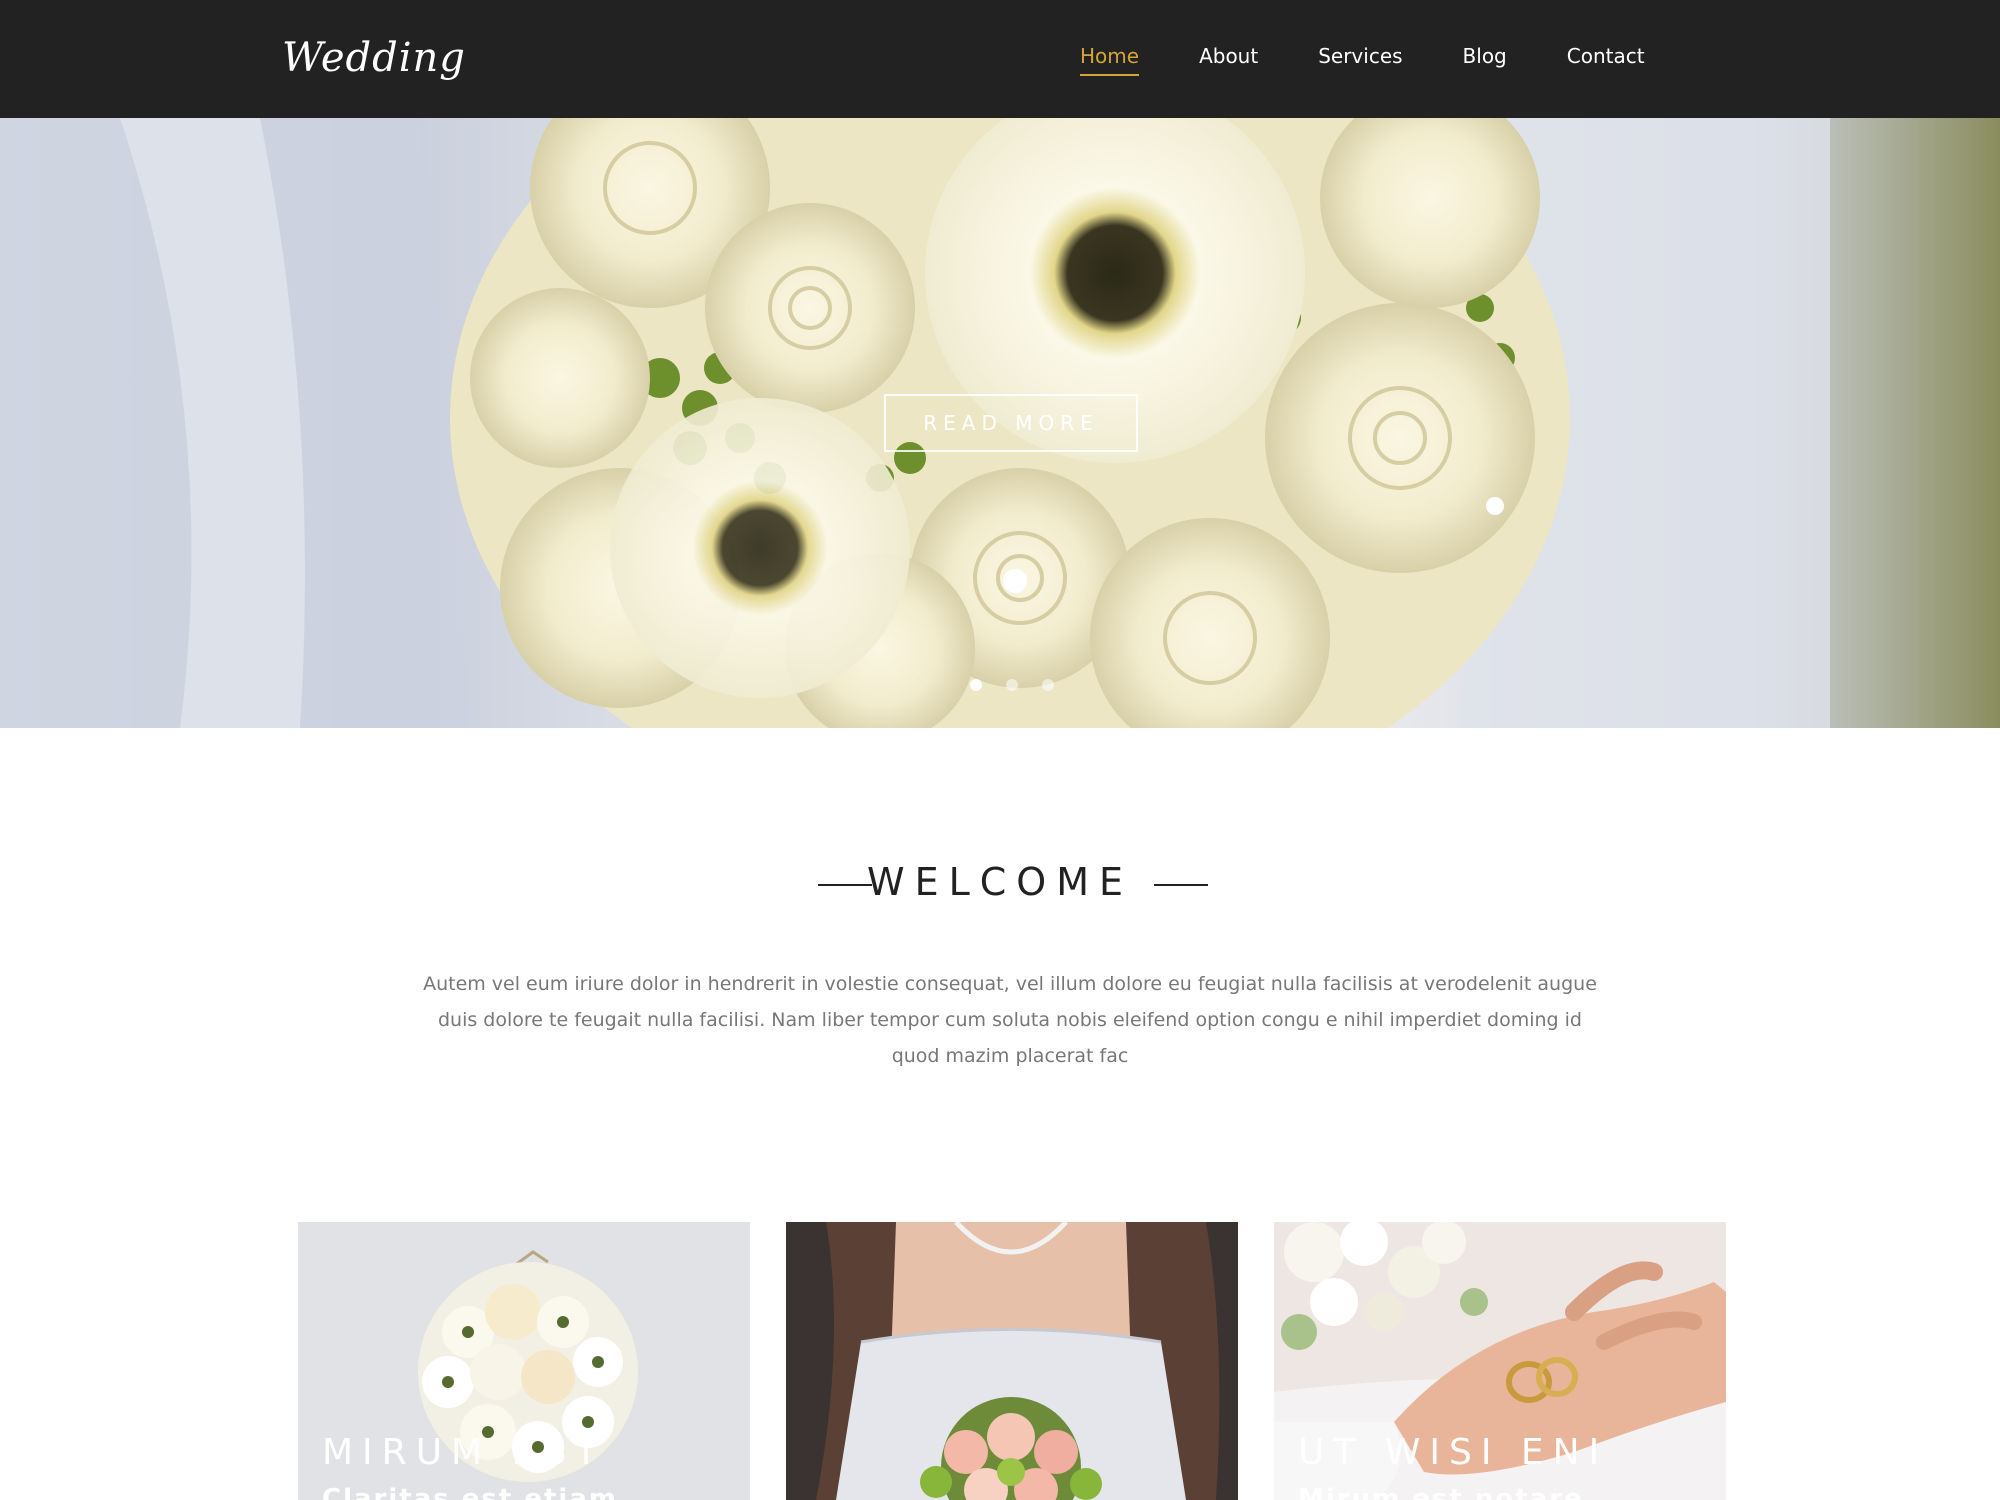 The width and height of the screenshot is (2000, 1500). Describe the element at coordinates (1606, 56) in the screenshot. I see `nav-contact: Contact` at that location.